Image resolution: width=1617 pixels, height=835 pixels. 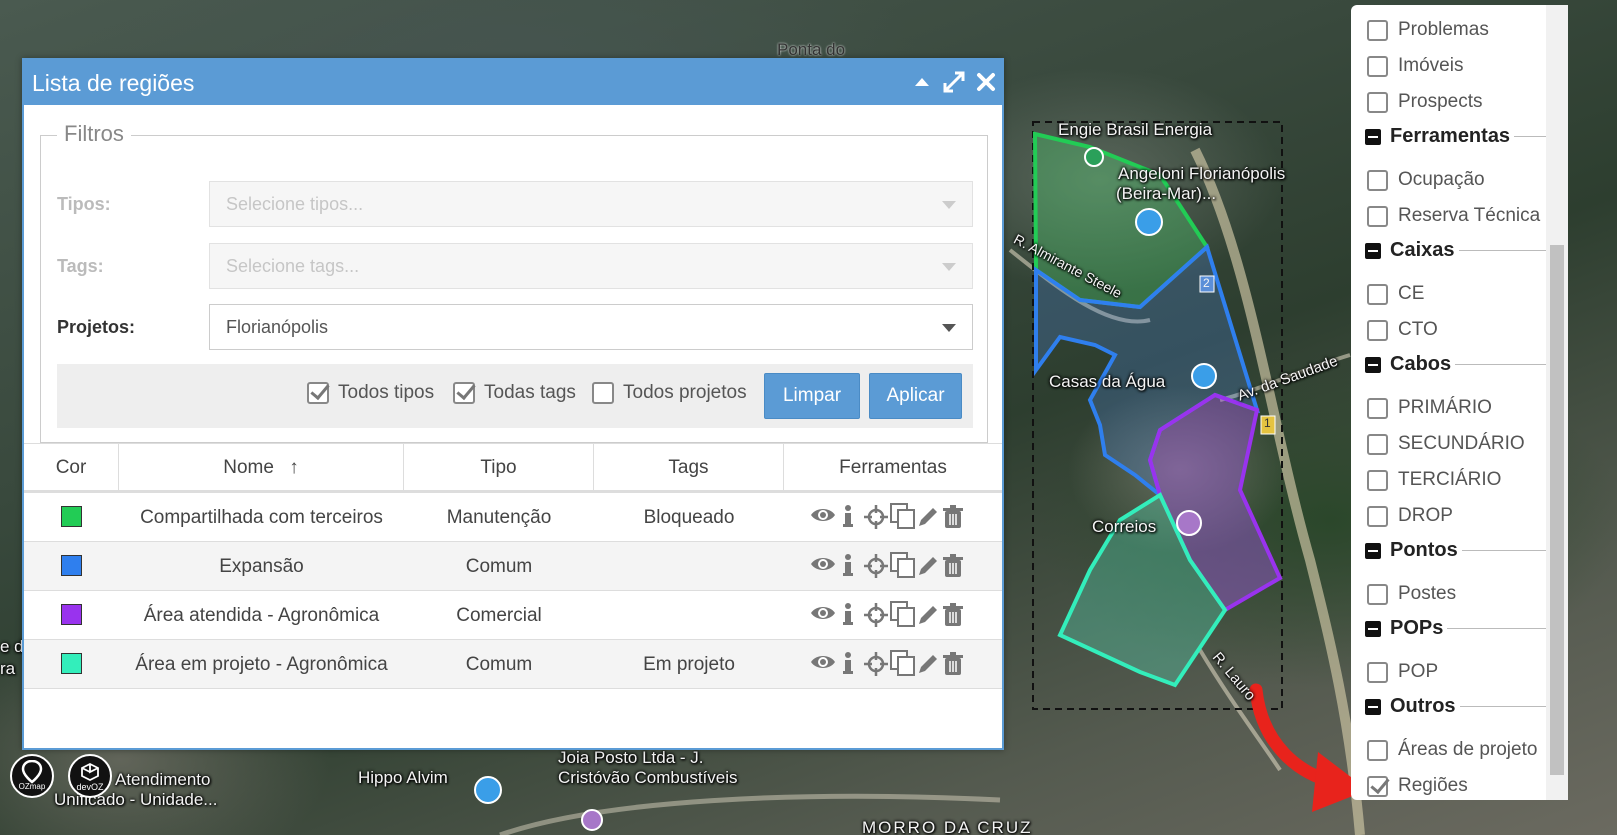 I want to click on layer-group: Pontos, so click(x=1455, y=550).